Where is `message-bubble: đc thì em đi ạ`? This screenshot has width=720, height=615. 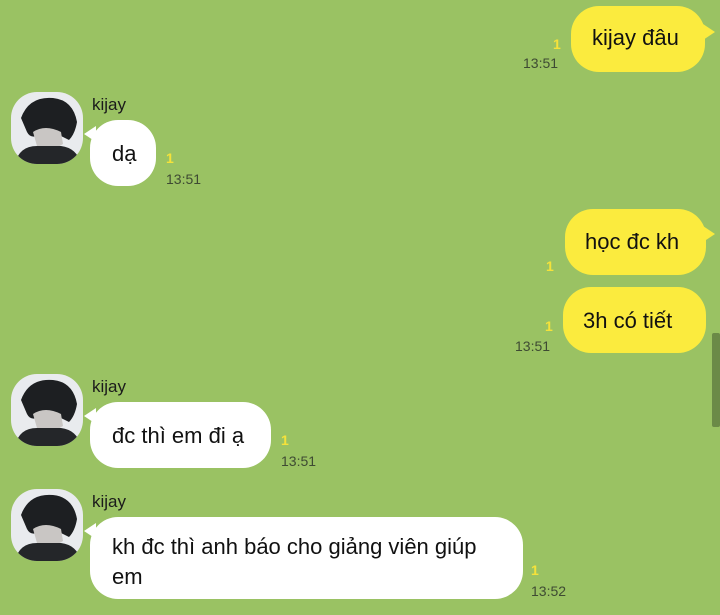
message-bubble: đc thì em đi ạ is located at coordinates (180, 435).